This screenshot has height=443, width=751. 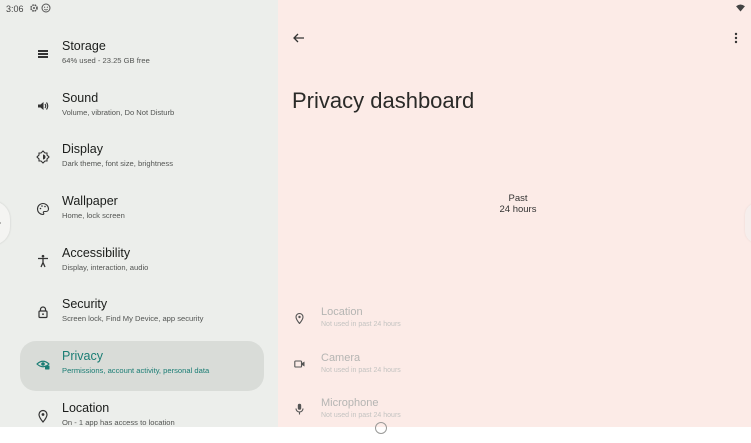 What do you see at coordinates (118, 163) in the screenshot?
I see `sidebar-item-subtitle: Dark theme, font size, brightness` at bounding box center [118, 163].